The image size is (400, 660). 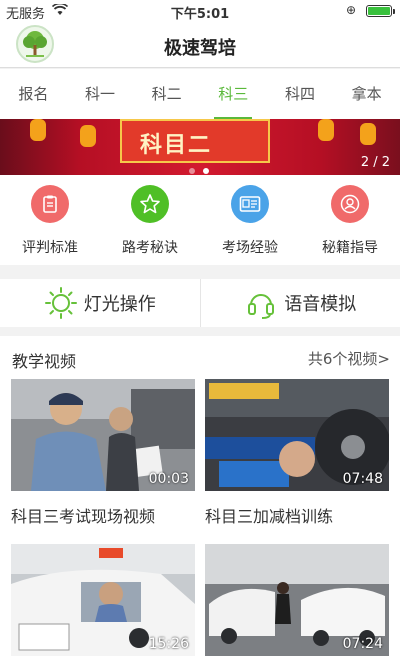 I want to click on section-title: 教学视频, so click(x=44, y=361).